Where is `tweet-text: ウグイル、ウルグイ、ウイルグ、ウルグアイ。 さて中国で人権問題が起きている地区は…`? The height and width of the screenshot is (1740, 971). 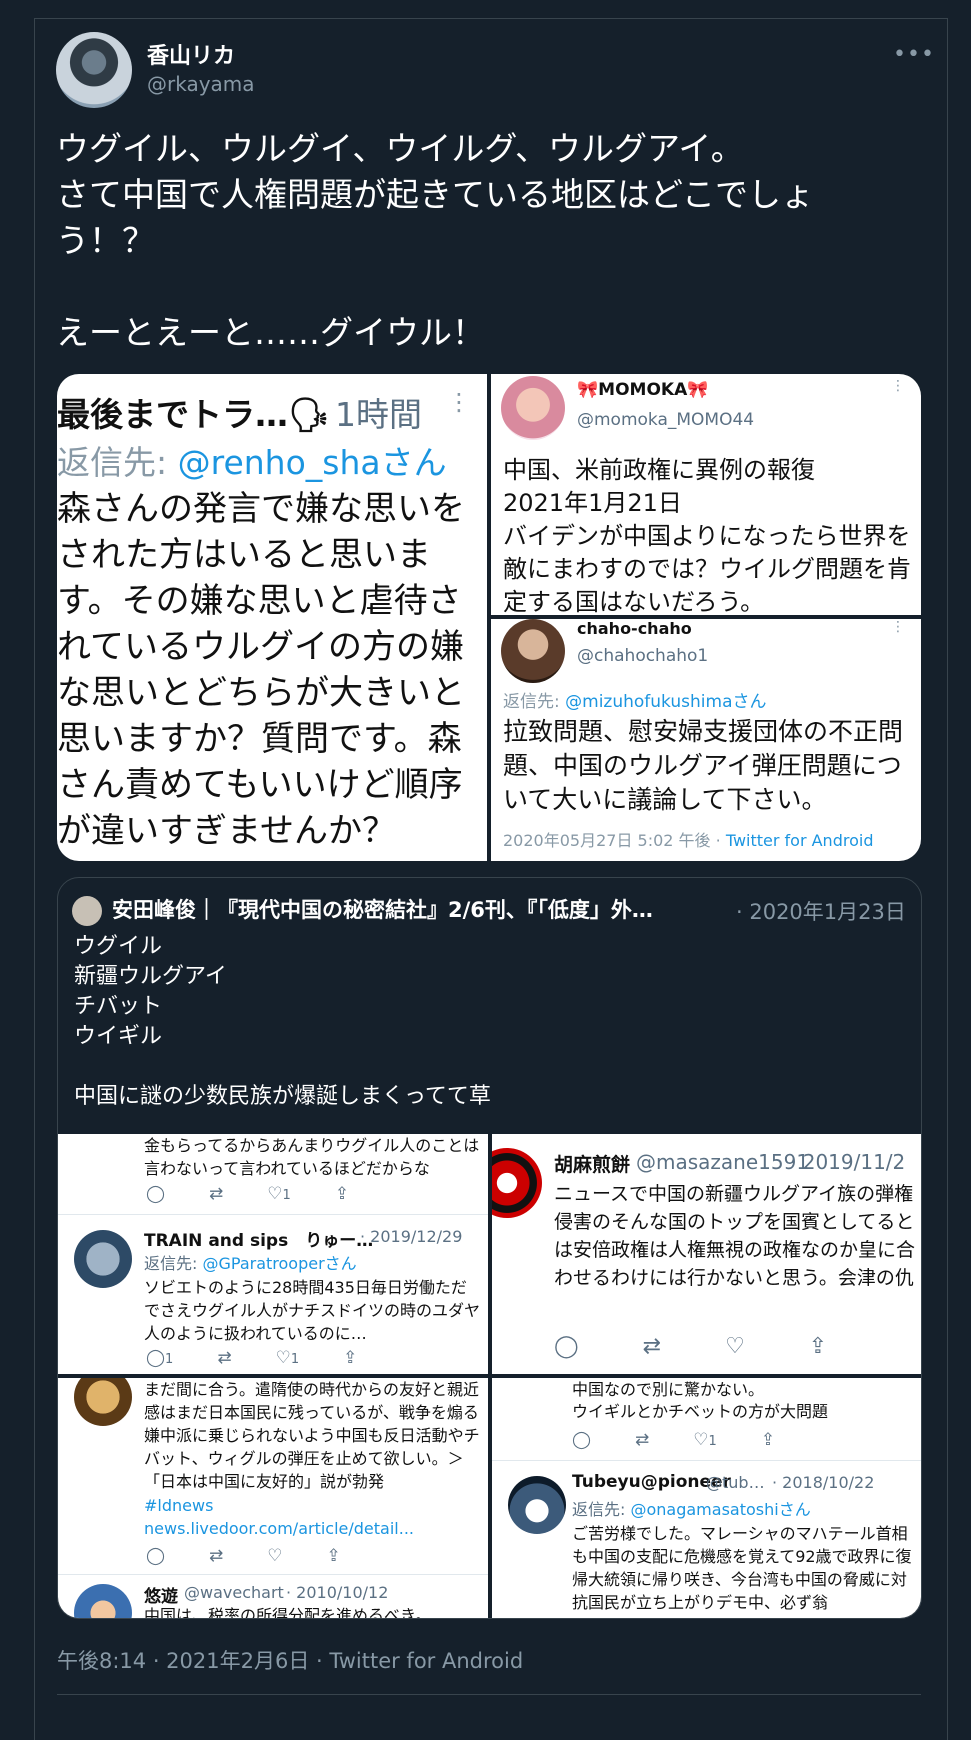
tweet-text: ウグイル、ウルグイ、ウイルグ、ウルグアイ。 さて中国で人権問題が起きている地区は… is located at coordinates (435, 240).